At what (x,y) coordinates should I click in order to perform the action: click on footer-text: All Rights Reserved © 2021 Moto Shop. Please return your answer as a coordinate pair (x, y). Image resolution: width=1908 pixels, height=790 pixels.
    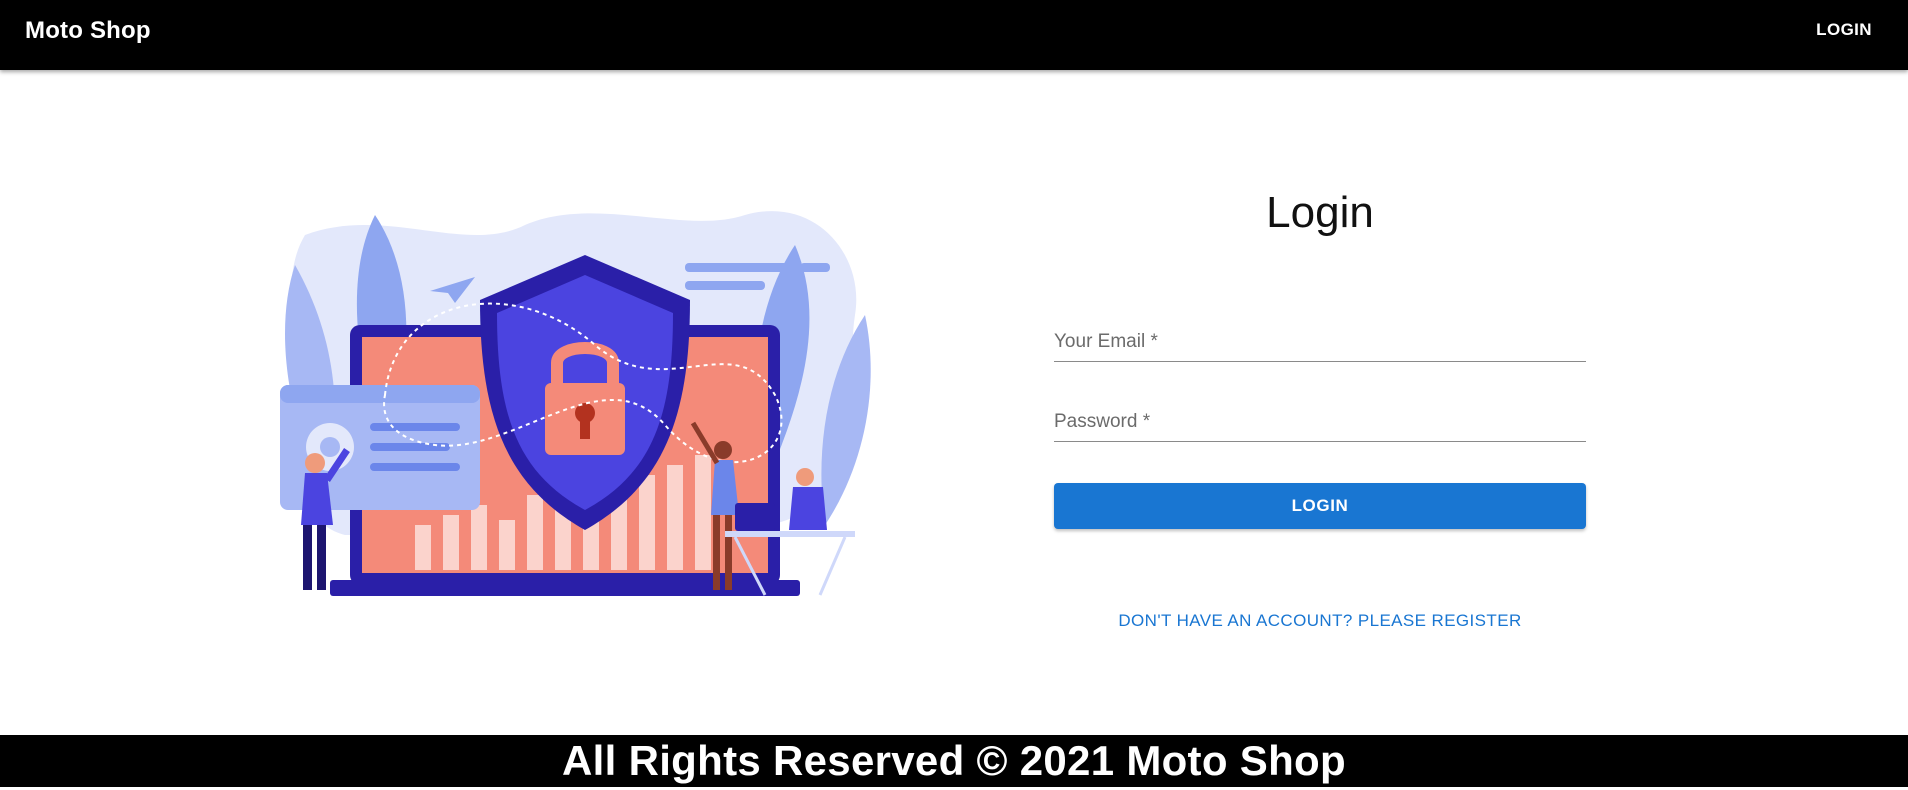
    Looking at the image, I should click on (954, 760).